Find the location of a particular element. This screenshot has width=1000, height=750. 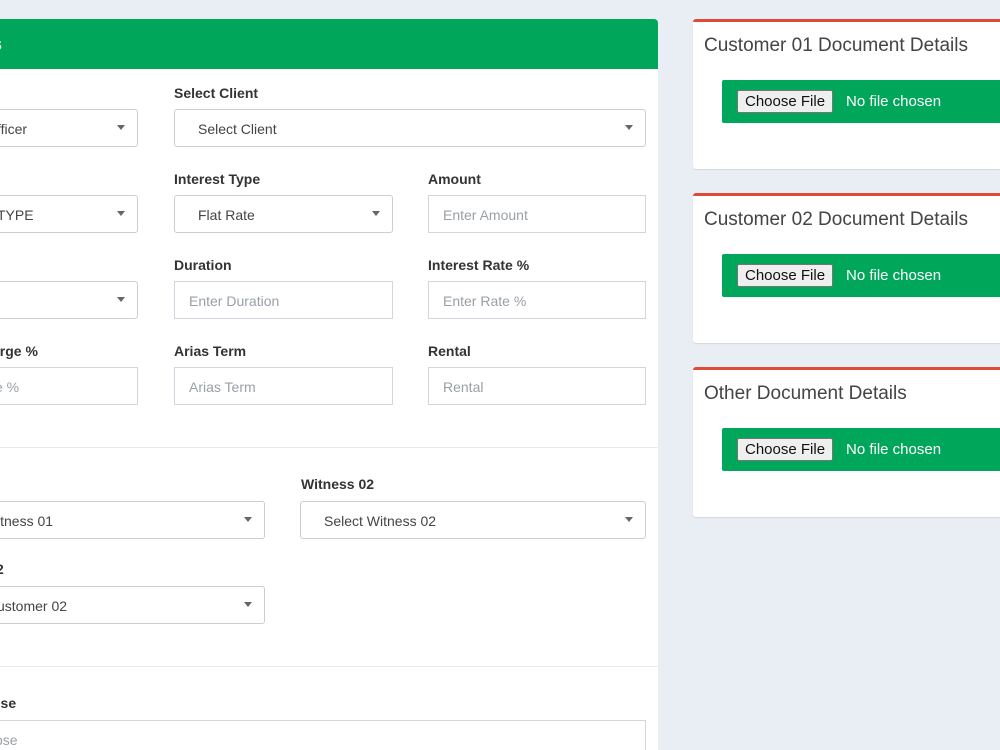

interest-rate-input: Enter Rate % is located at coordinates (537, 300).